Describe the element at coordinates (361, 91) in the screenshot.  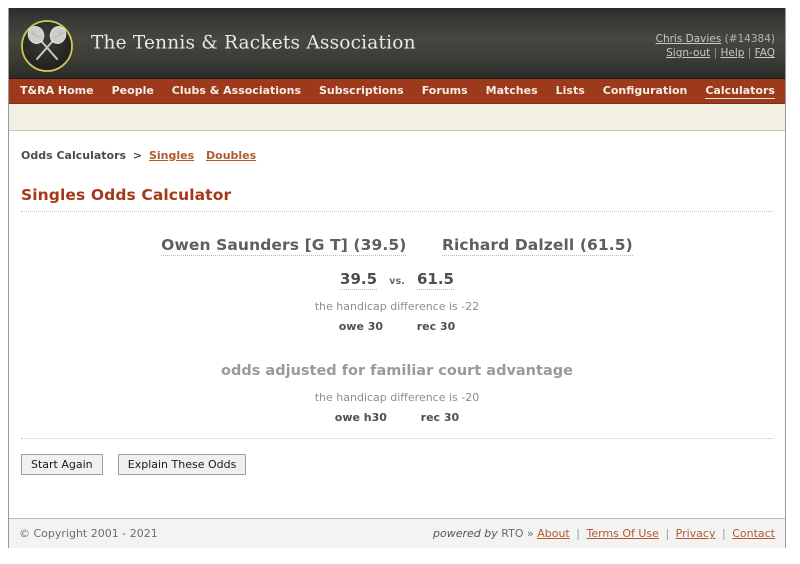
I see `nav-item-subscriptions: Subscriptions` at that location.